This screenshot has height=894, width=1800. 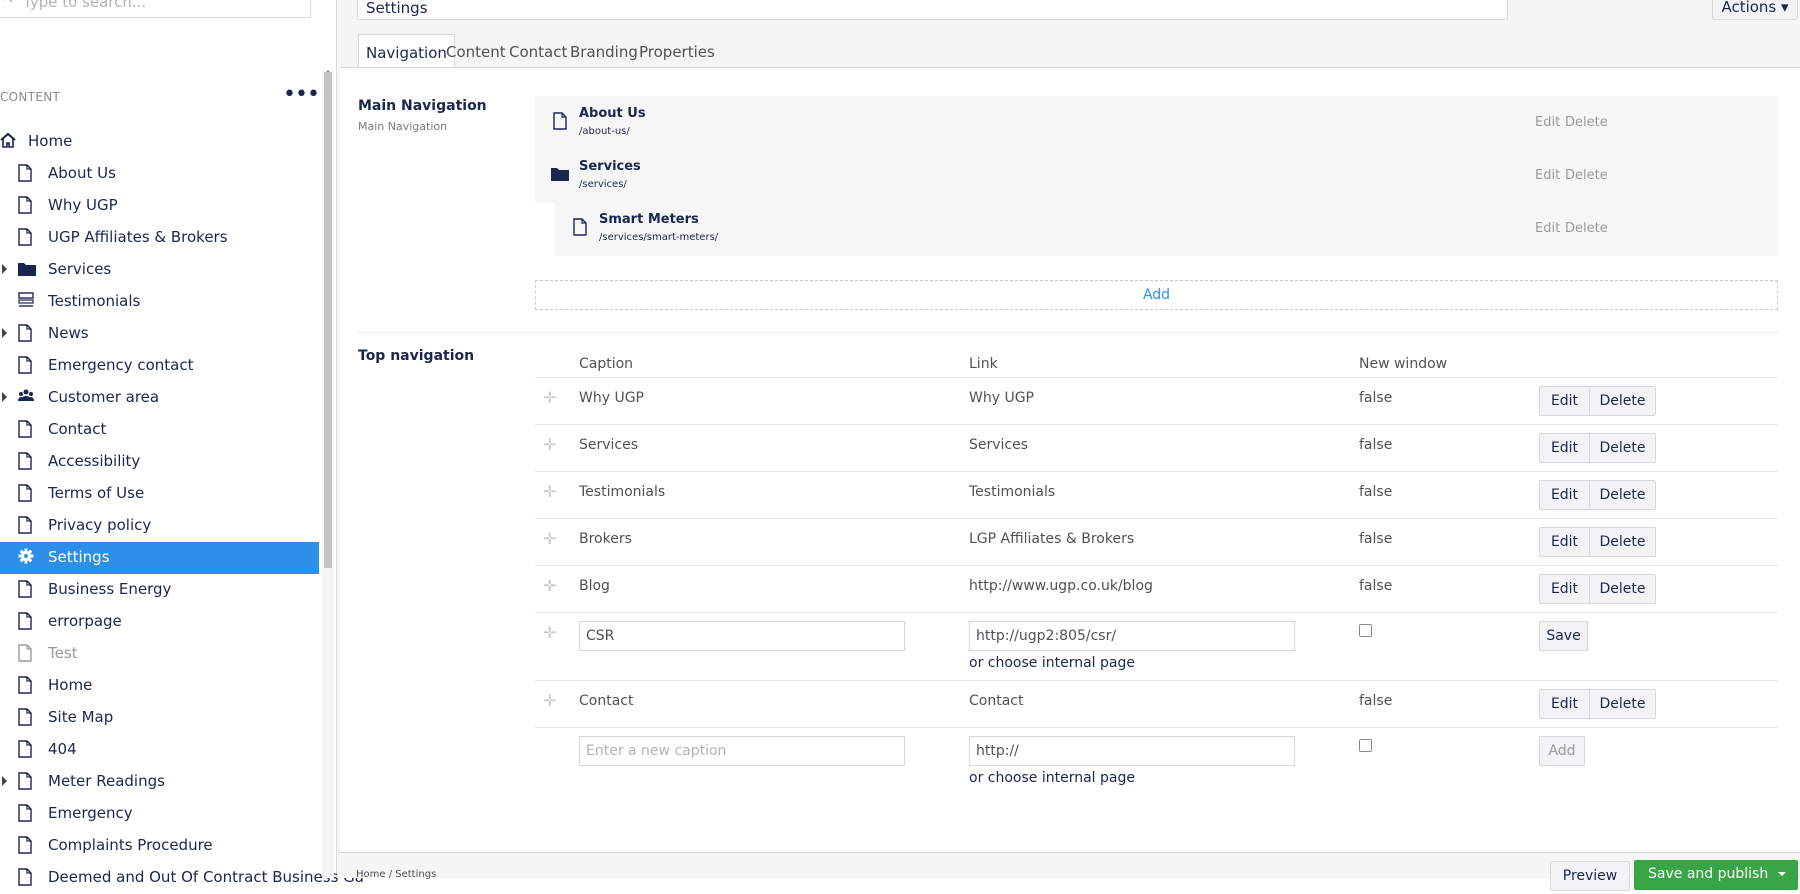 I want to click on sidebar-item-ugp-affiliates-brokers: UGP Affiliates & Brokers, so click(x=159, y=238).